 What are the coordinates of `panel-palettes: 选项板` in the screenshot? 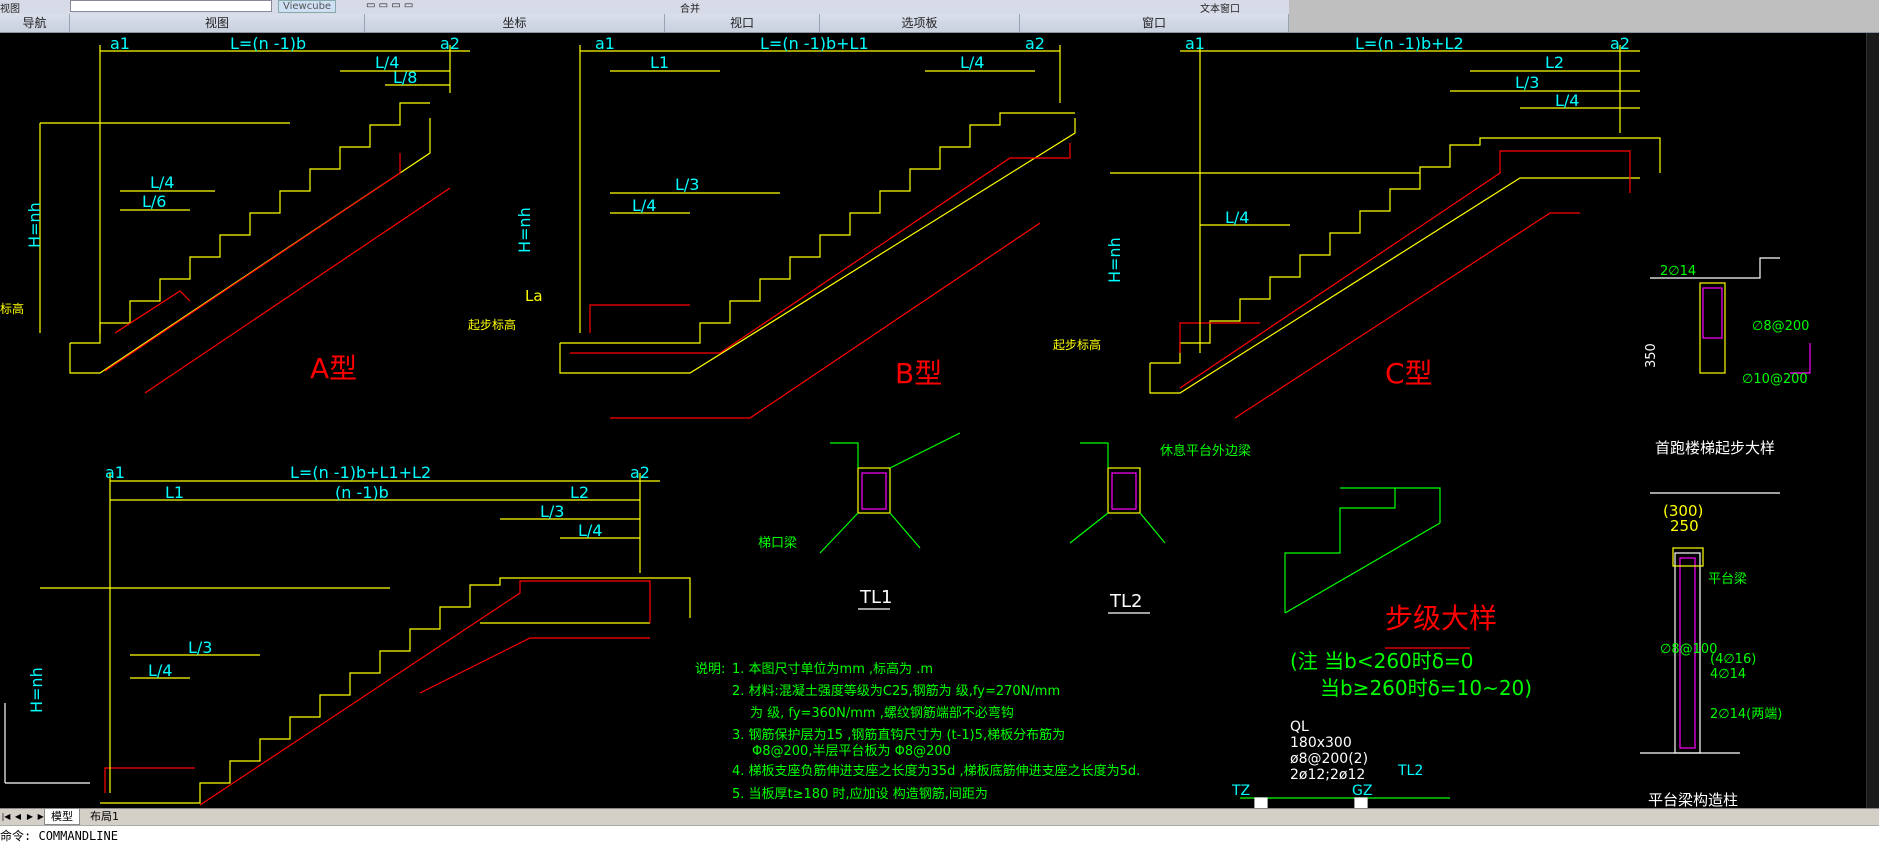 It's located at (920, 23).